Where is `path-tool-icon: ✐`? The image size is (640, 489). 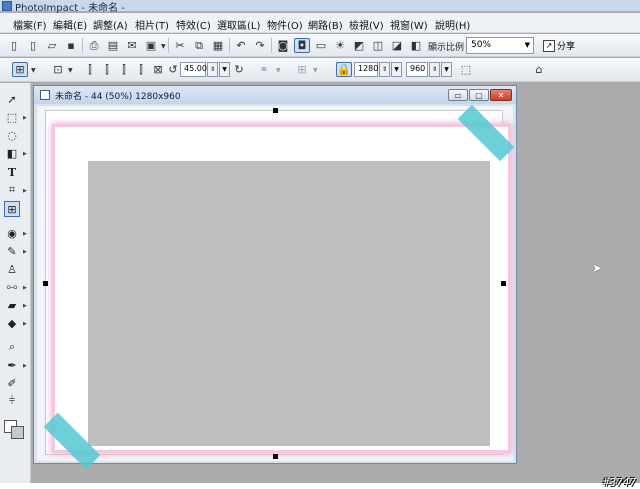 path-tool-icon: ✐ is located at coordinates (12, 383).